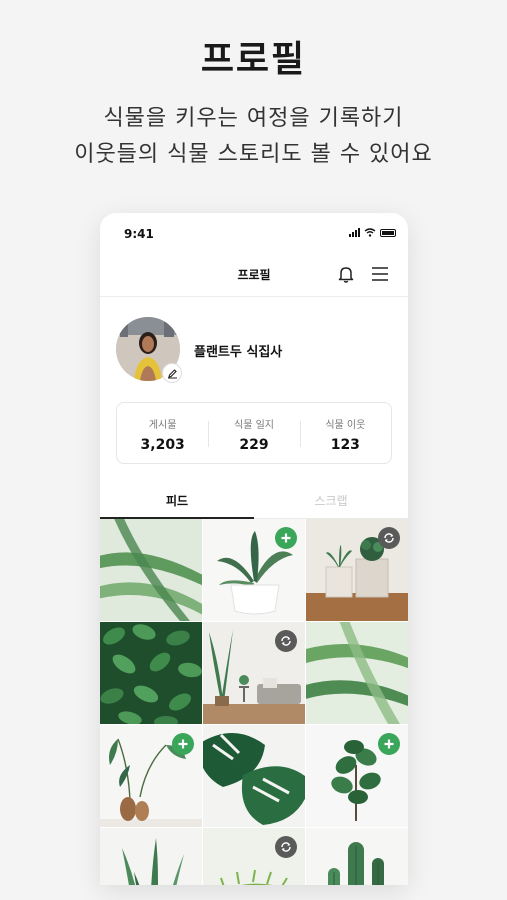  What do you see at coordinates (172, 373) in the screenshot?
I see `pencil-icon` at bounding box center [172, 373].